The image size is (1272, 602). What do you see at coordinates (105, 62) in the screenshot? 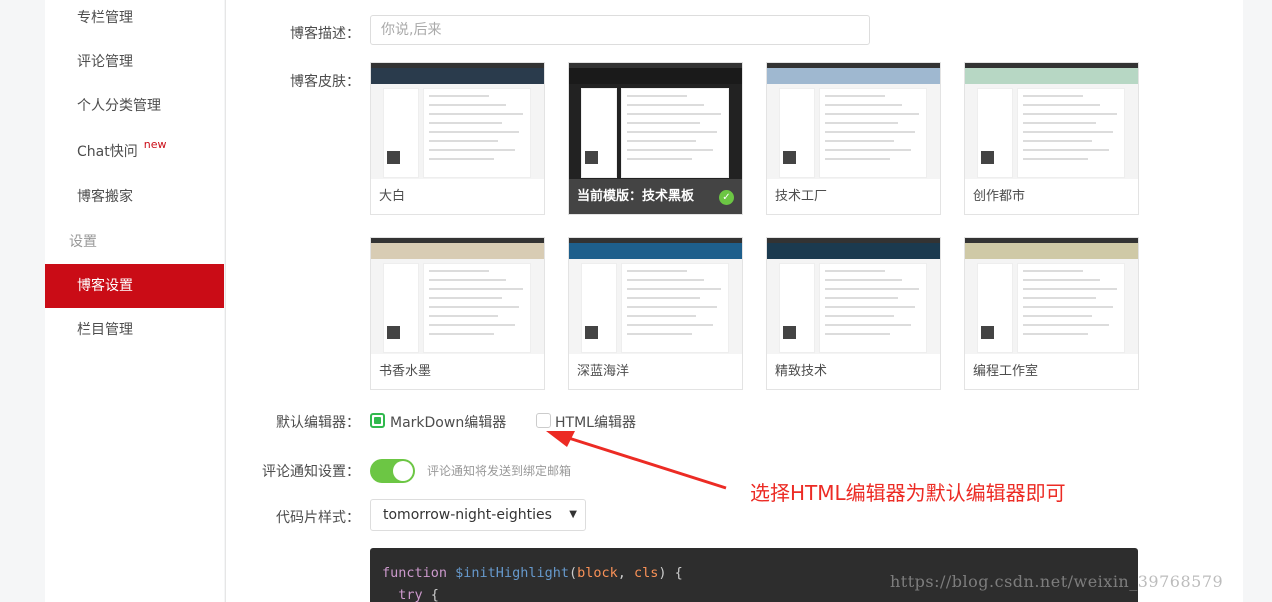
I see `sidebar-item-label: 评论管理` at bounding box center [105, 62].